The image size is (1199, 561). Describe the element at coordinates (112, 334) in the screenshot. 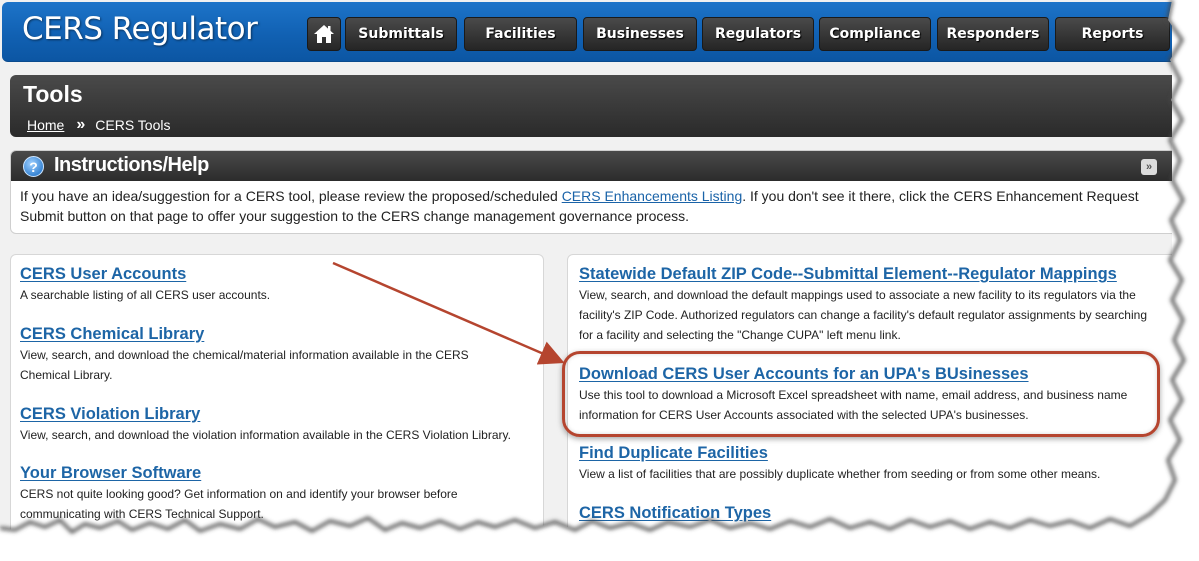

I see `tool-link-chemical-library: CERS Chemical Library` at that location.